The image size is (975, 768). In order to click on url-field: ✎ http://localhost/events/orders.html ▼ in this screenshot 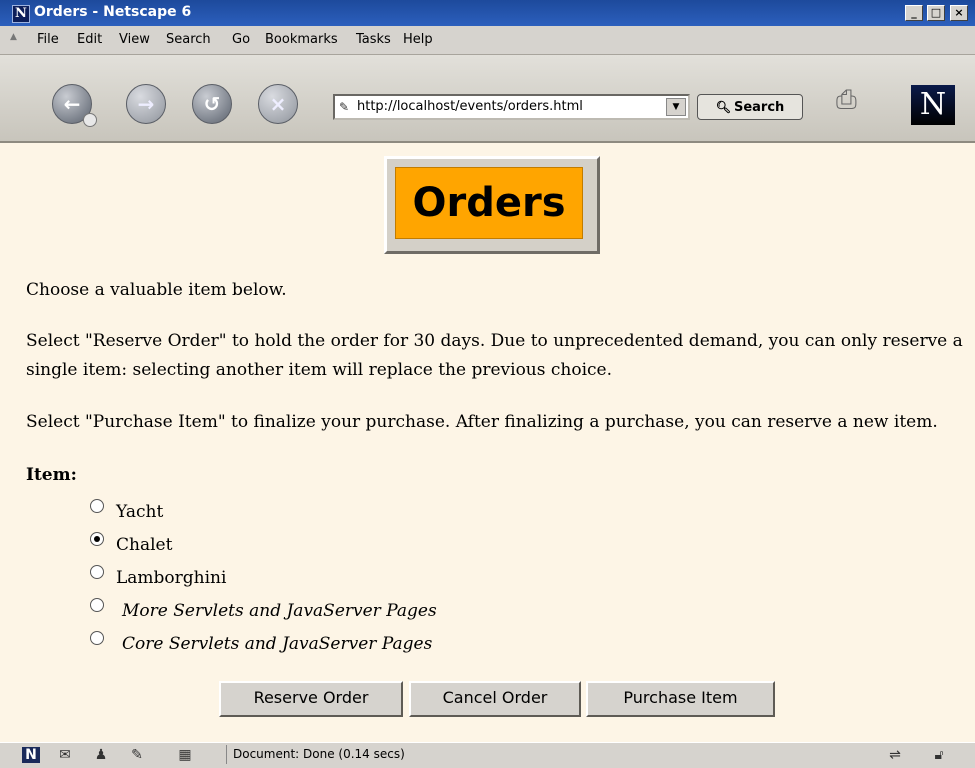, I will do `click(511, 107)`.